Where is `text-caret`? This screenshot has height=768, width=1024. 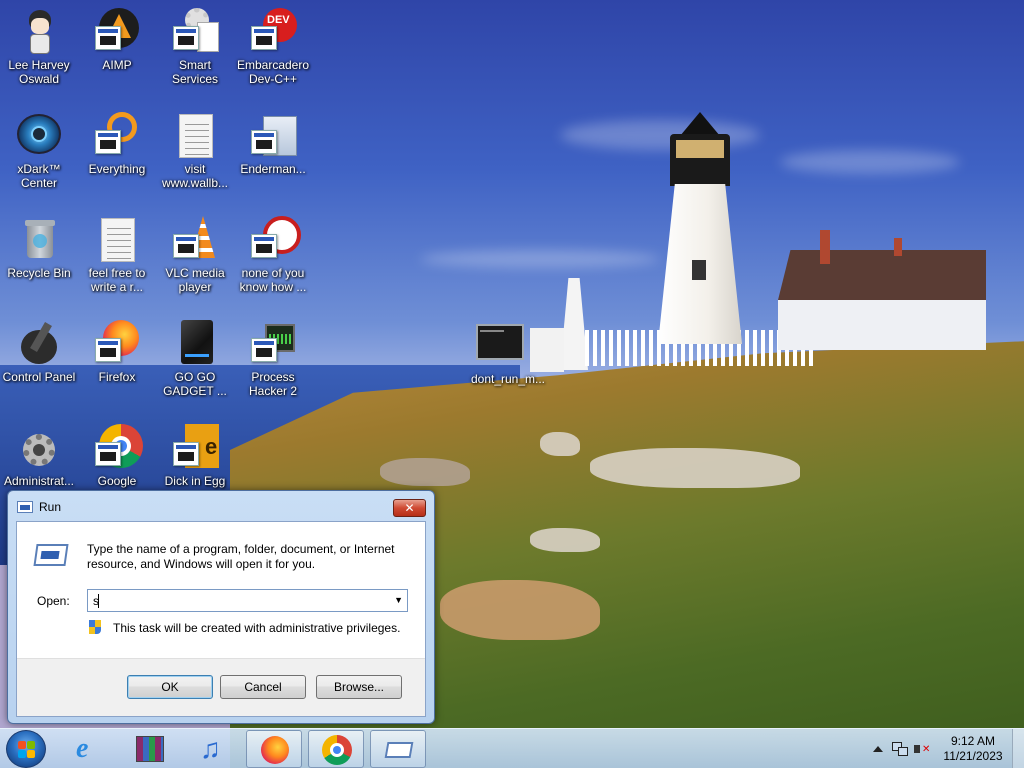
text-caret is located at coordinates (98, 601).